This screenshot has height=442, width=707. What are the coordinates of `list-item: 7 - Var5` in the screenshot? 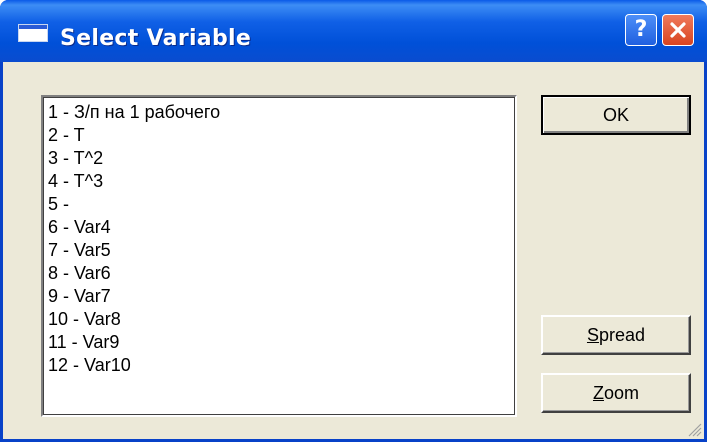 It's located at (281, 250).